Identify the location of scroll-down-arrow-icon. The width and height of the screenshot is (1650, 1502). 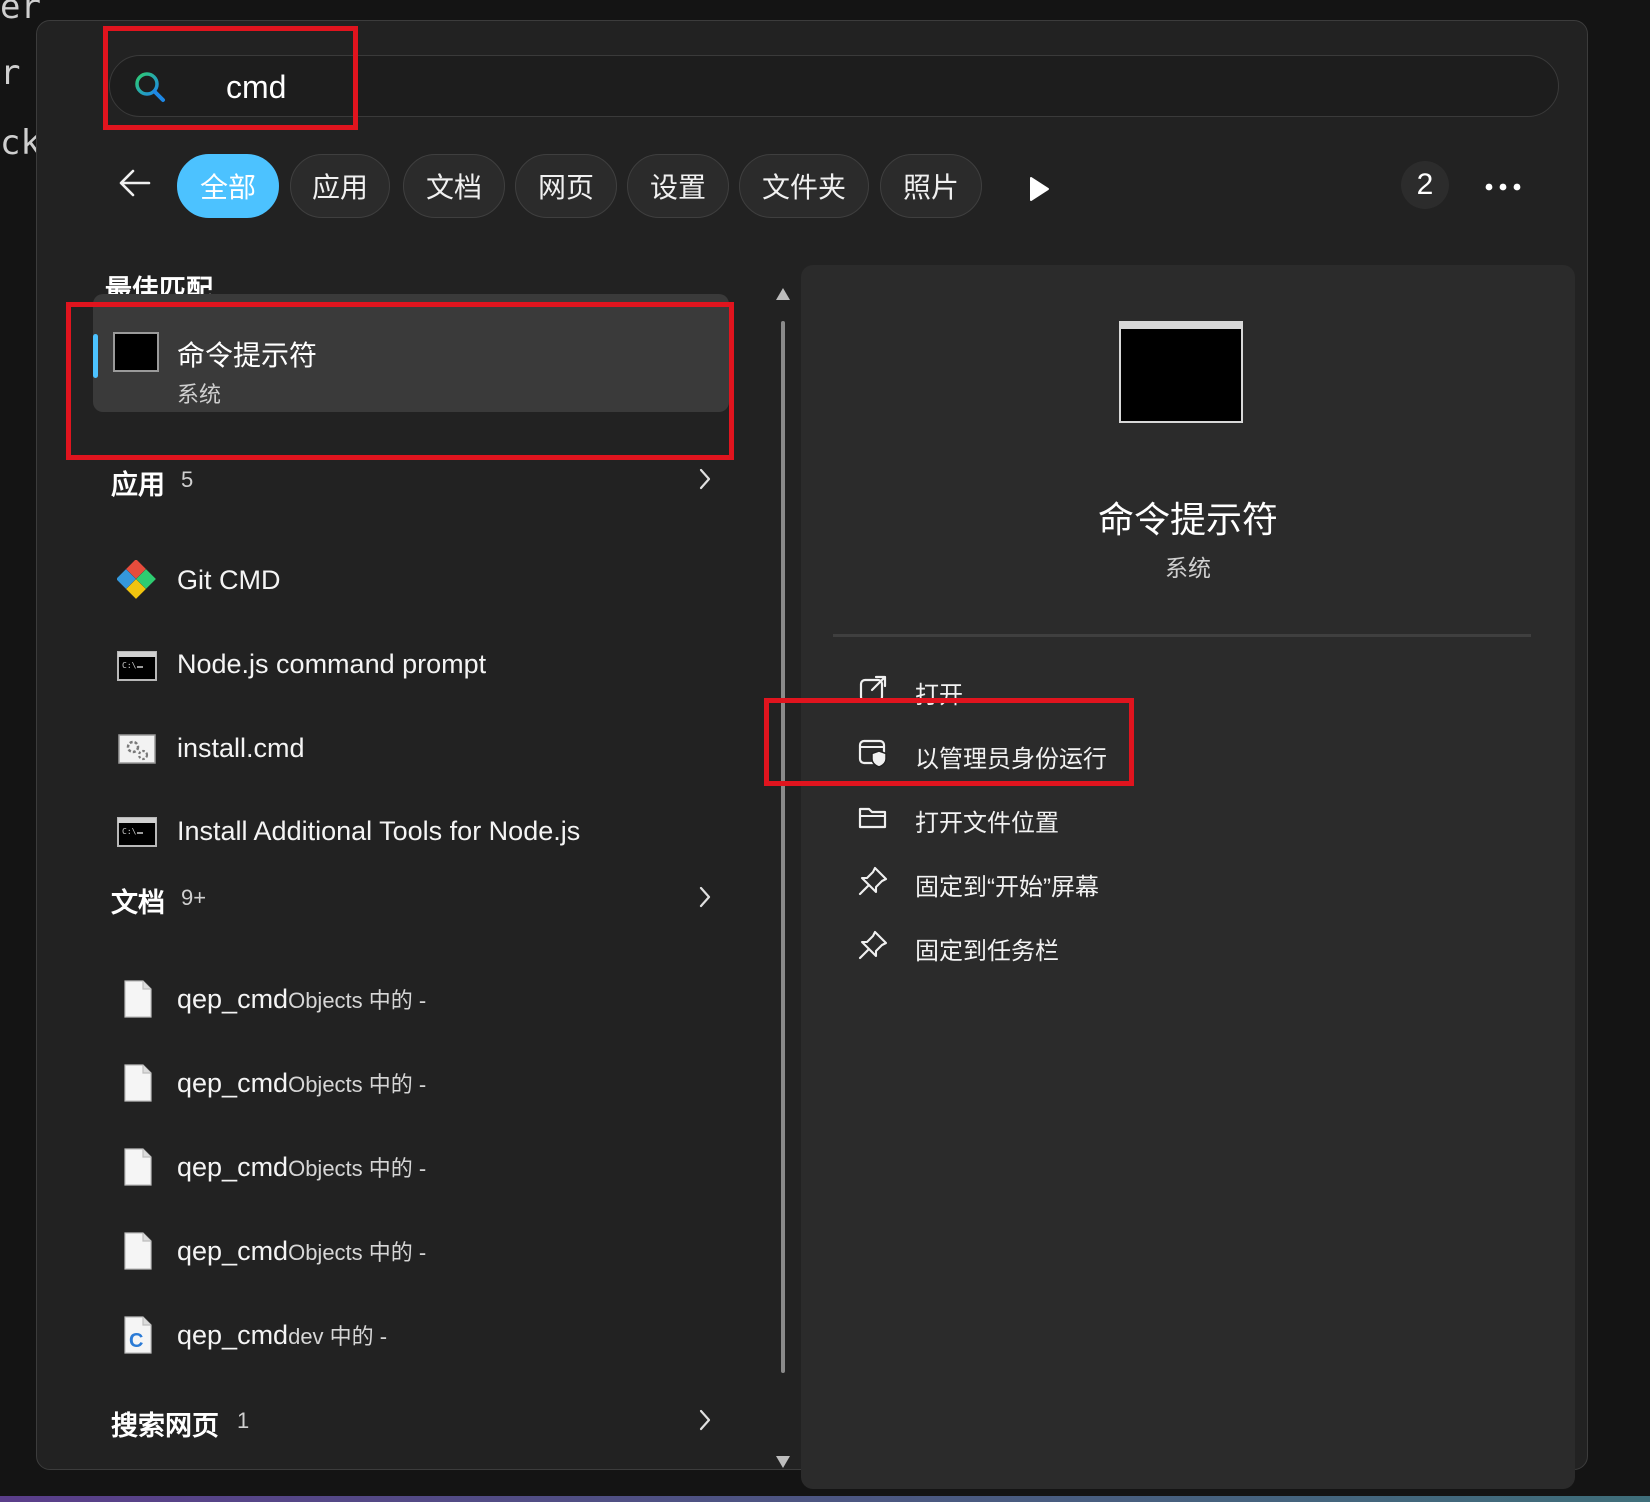
(783, 1462).